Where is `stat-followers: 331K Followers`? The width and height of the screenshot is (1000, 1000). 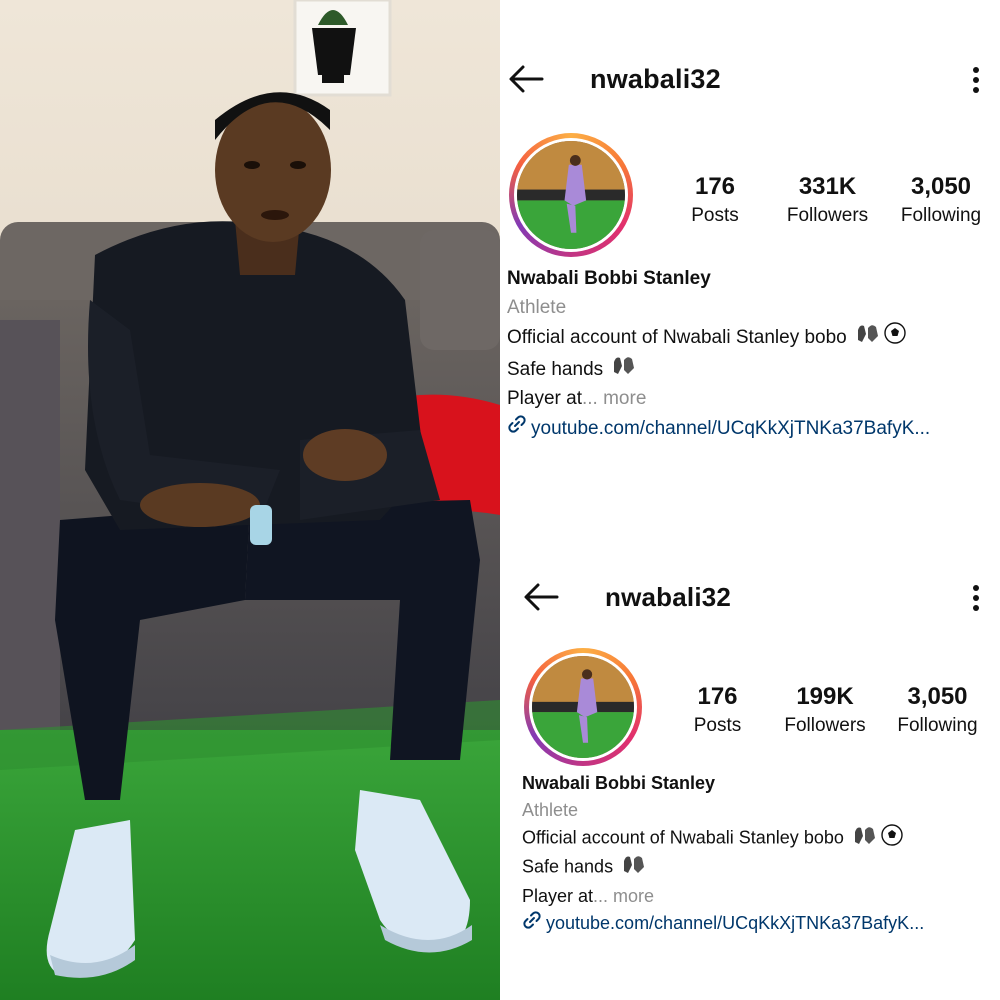
stat-followers: 331K Followers is located at coordinates (827, 200).